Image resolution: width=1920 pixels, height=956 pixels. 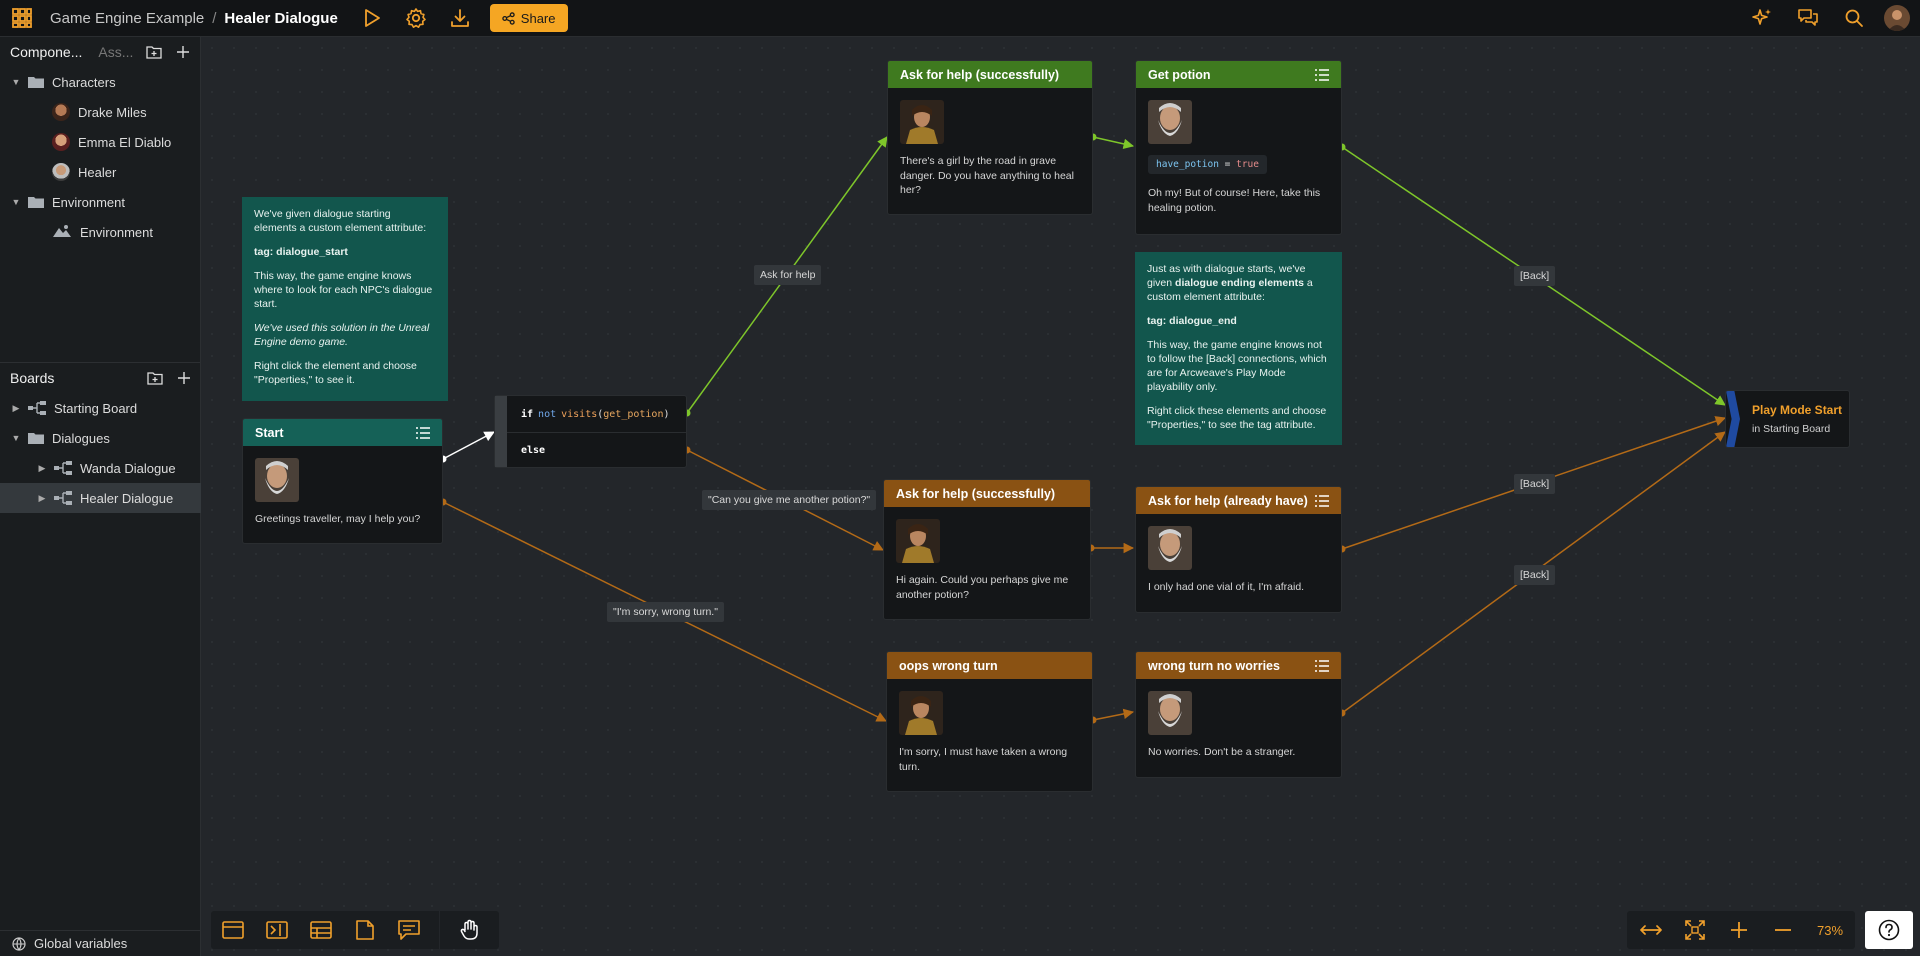 I want to click on fit-screen-icon, so click(x=1695, y=930).